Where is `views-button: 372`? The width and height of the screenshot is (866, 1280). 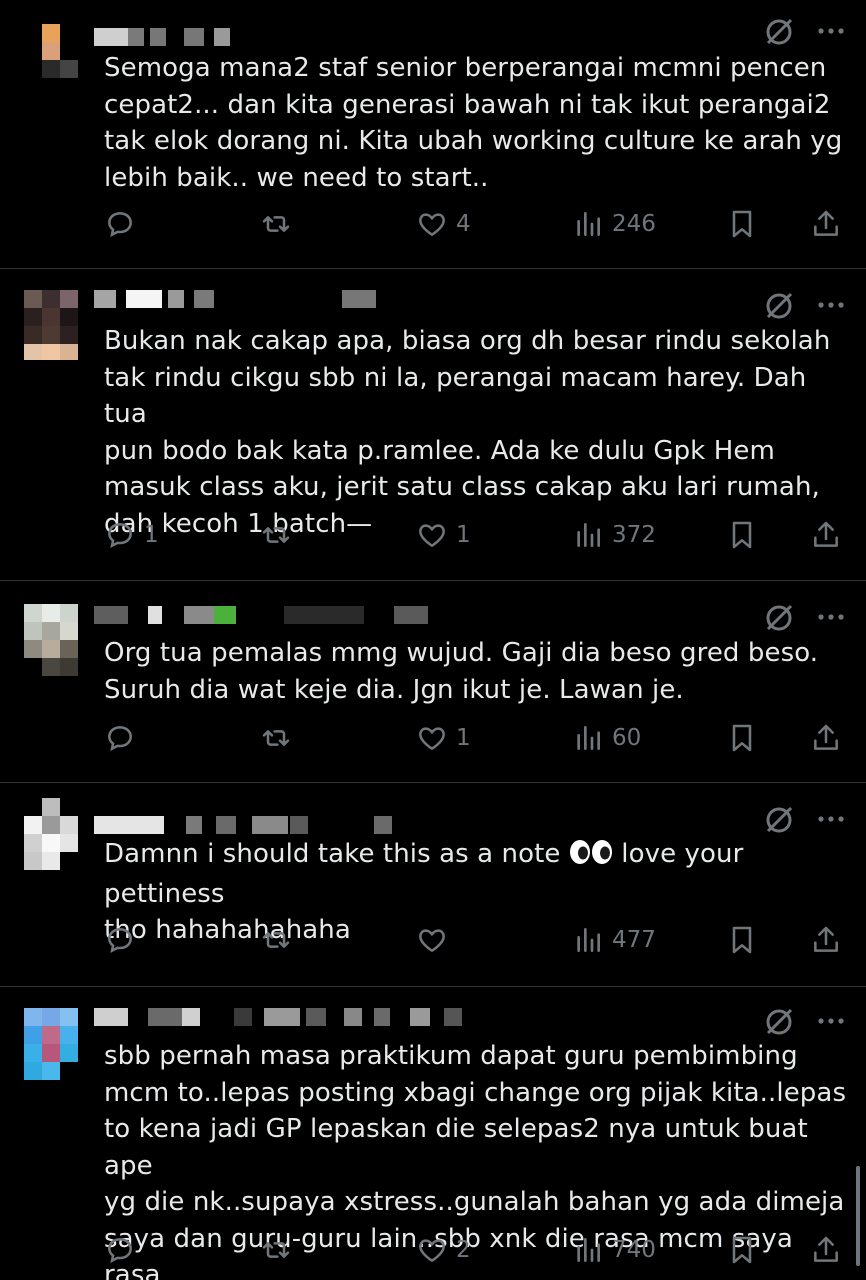 views-button: 372 is located at coordinates (614, 535).